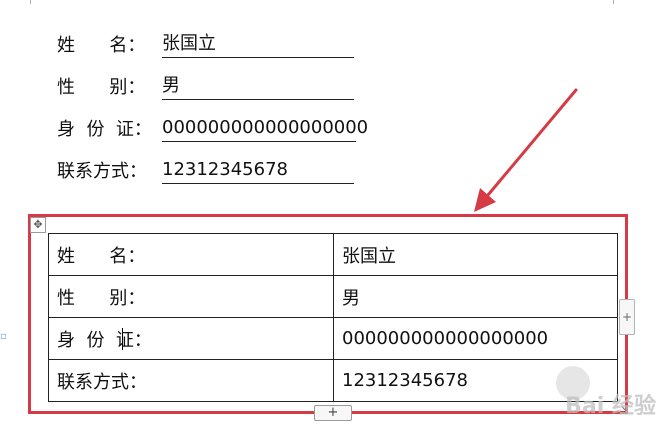 The width and height of the screenshot is (664, 444). I want to click on text-cursor, so click(122, 339).